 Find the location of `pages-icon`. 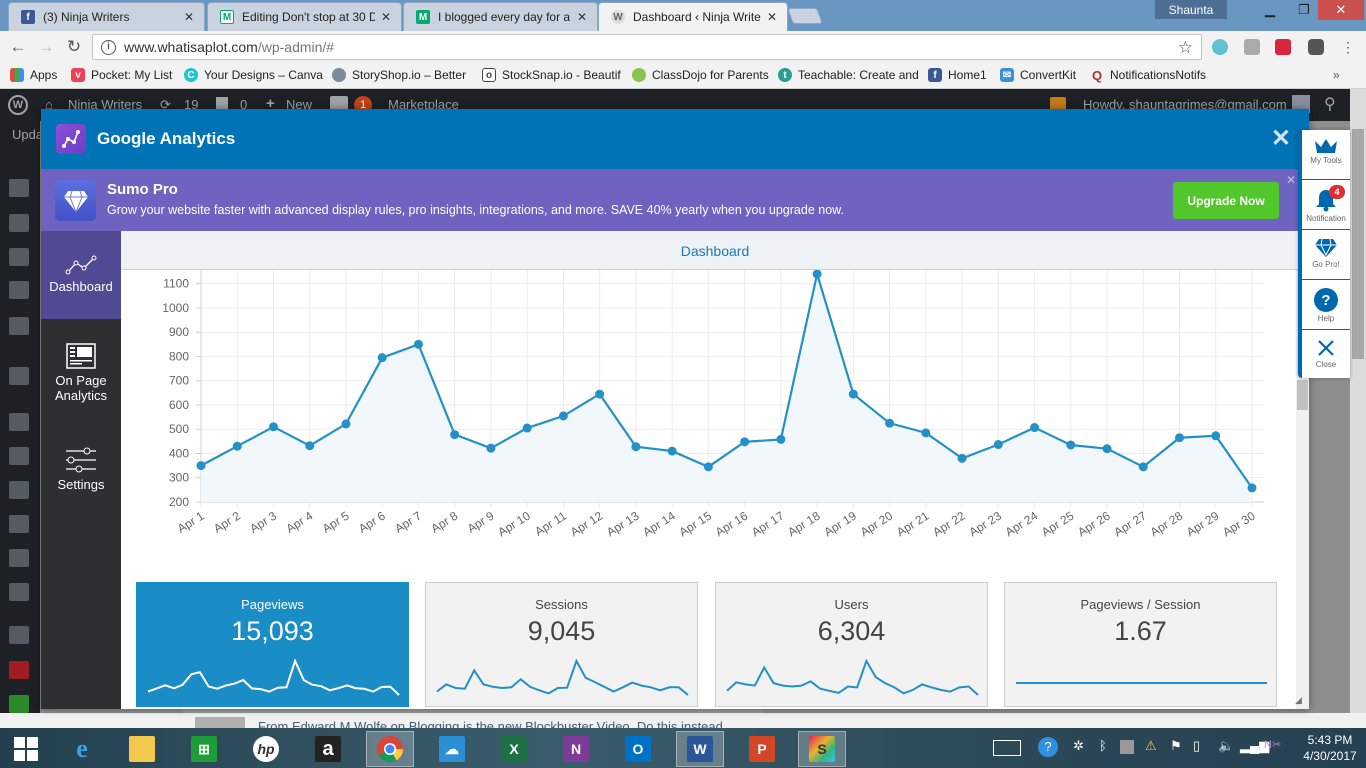

pages-icon is located at coordinates (19, 257).